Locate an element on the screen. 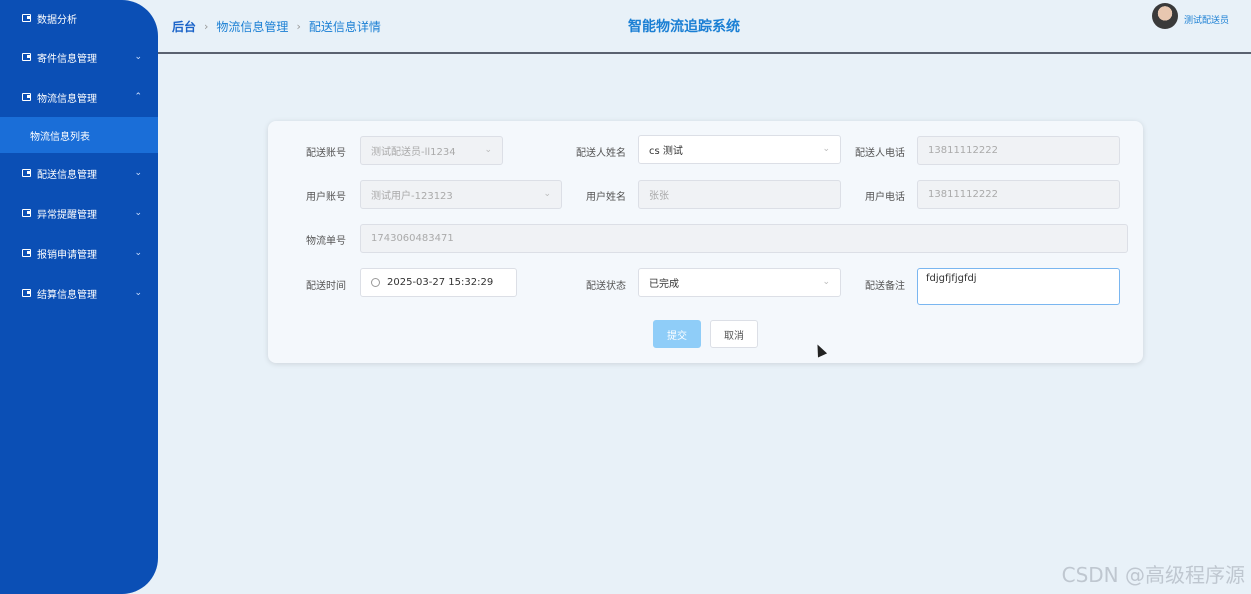 Image resolution: width=1251 pixels, height=594 pixels. sidebar-item-shipment-management: 寄件信息管理 ⌄ is located at coordinates (79, 57).